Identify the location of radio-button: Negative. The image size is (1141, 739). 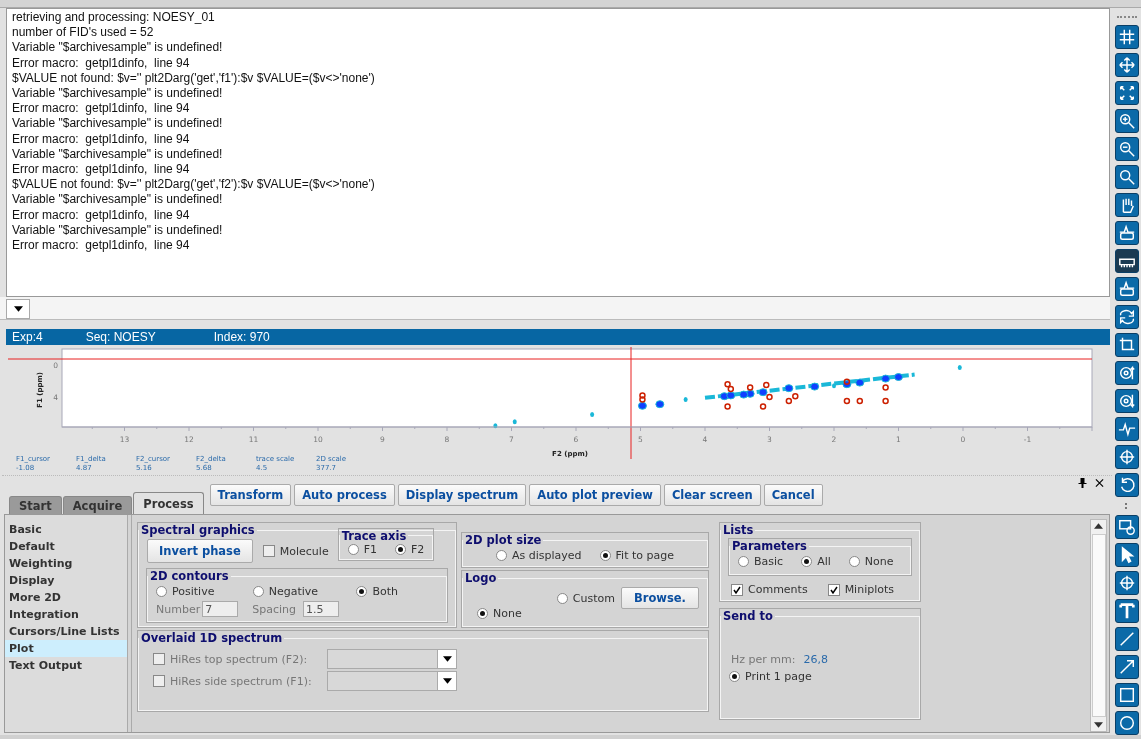
(285, 591).